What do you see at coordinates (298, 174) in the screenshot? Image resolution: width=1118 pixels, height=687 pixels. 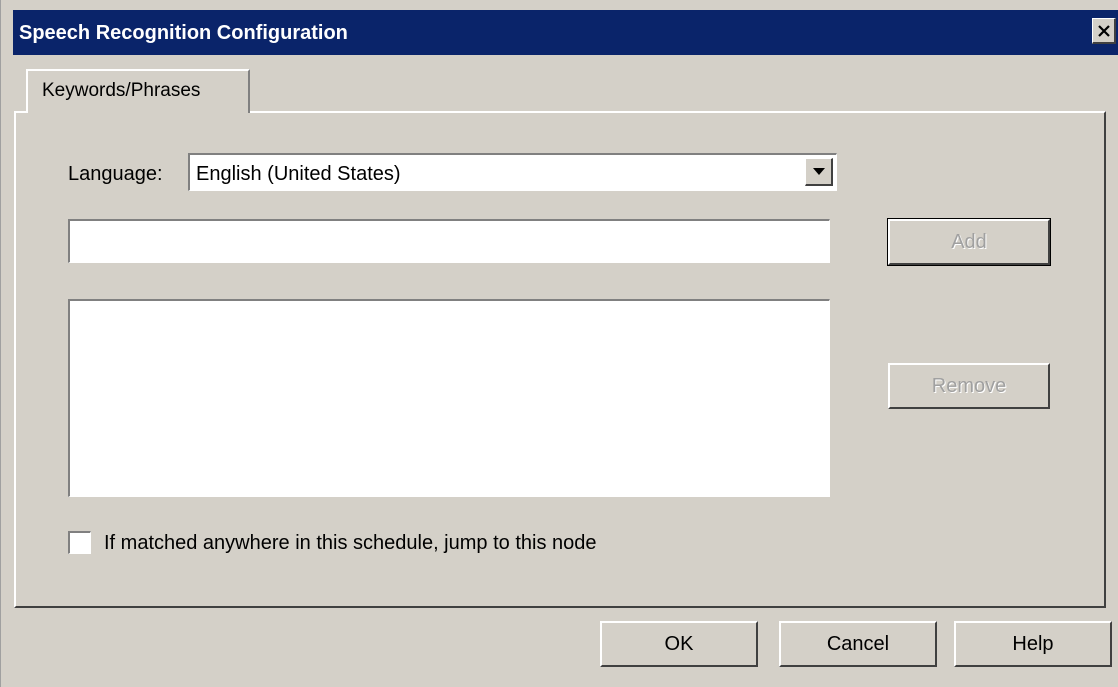 I see `language-selected-value: English (United States)` at bounding box center [298, 174].